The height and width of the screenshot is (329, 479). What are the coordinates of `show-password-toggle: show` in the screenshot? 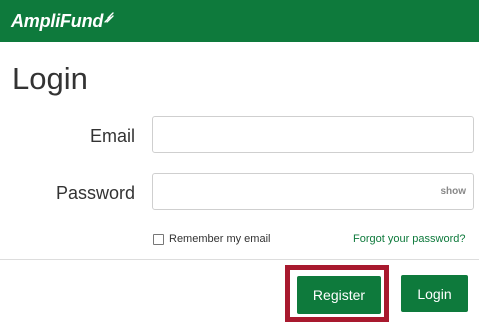 It's located at (453, 191).